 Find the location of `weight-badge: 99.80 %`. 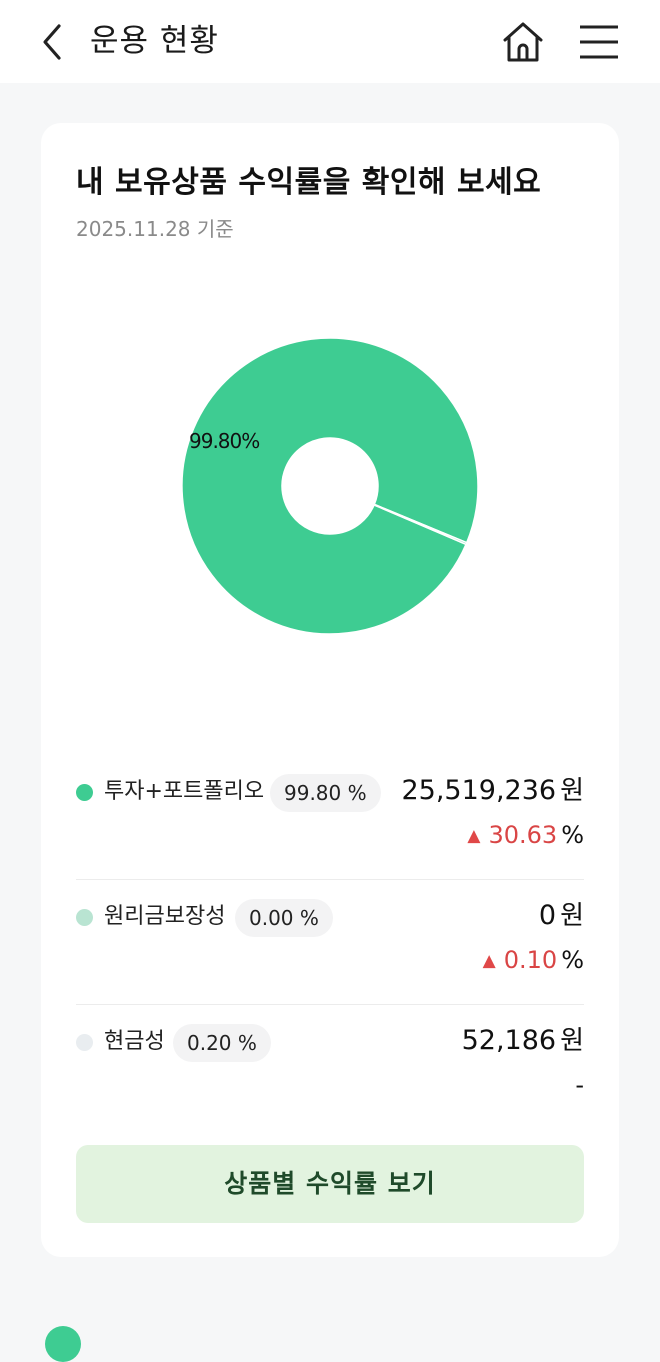

weight-badge: 99.80 % is located at coordinates (325, 793).